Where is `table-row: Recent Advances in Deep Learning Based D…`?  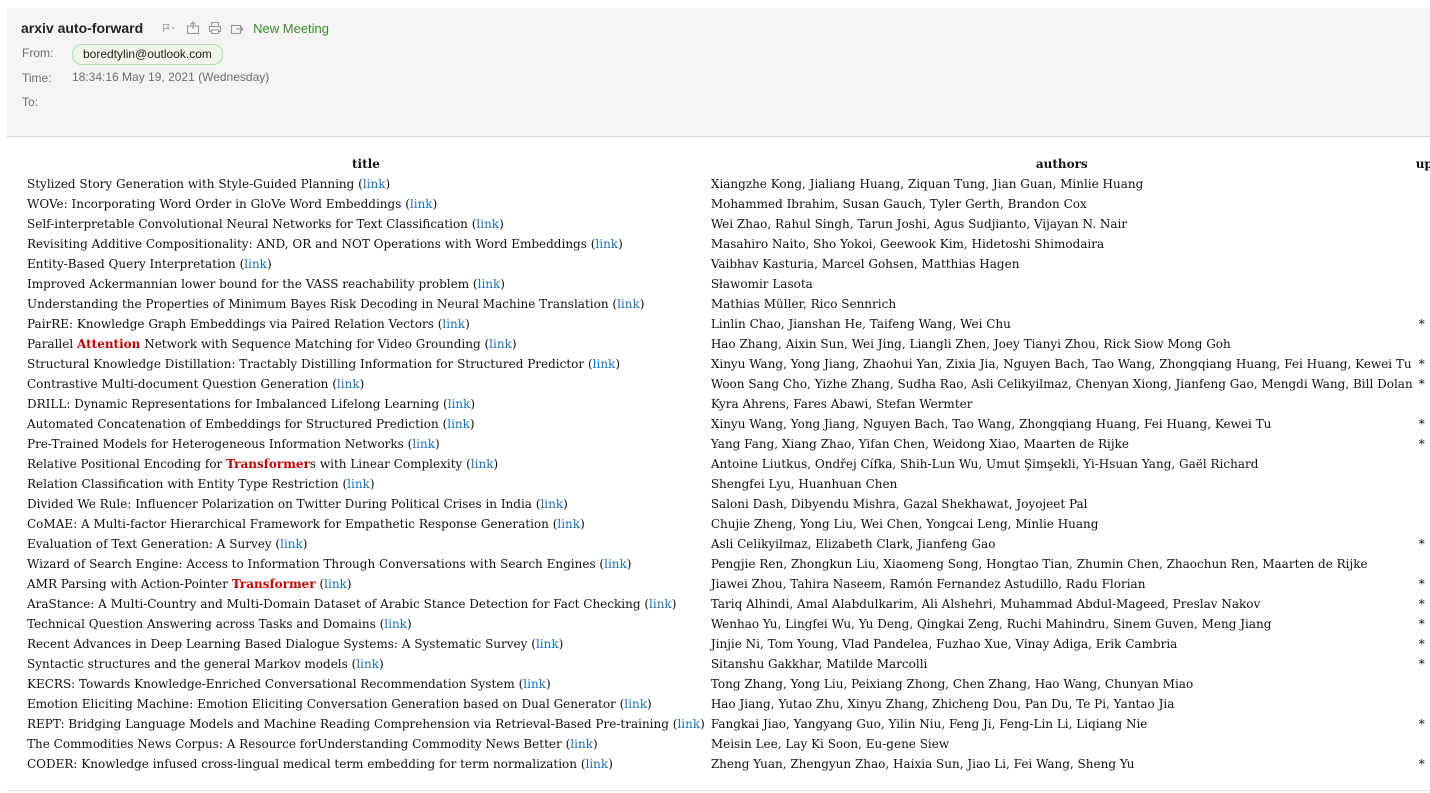
table-row: Recent Advances in Deep Learning Based D… is located at coordinates (727, 644).